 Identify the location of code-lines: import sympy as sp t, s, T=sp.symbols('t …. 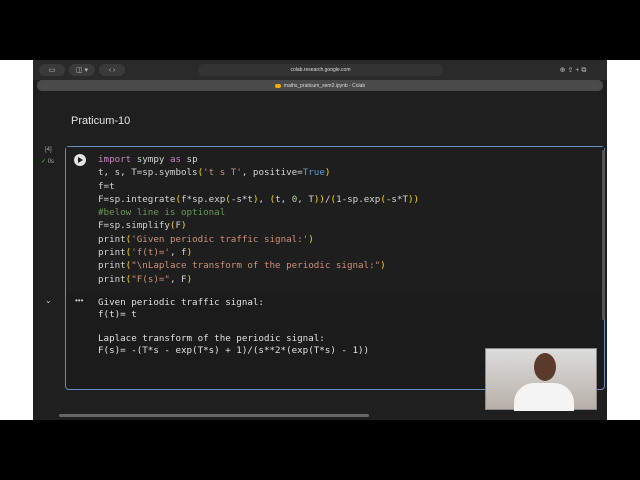
(258, 219).